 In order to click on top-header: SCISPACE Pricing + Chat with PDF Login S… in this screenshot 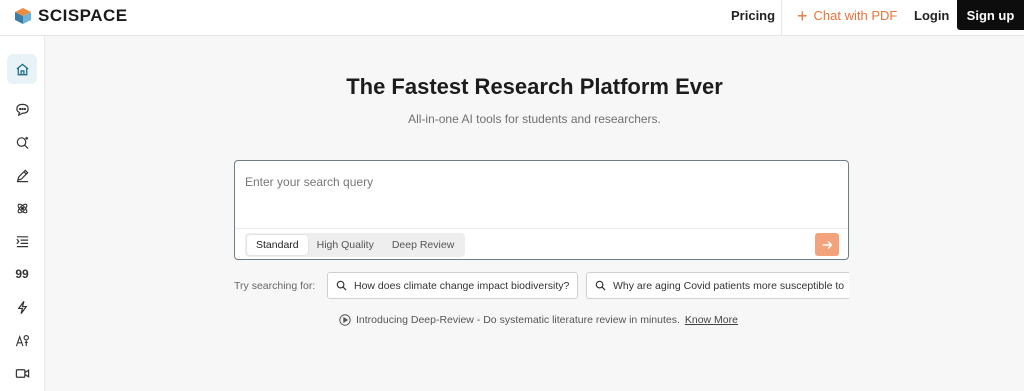, I will do `click(512, 18)`.